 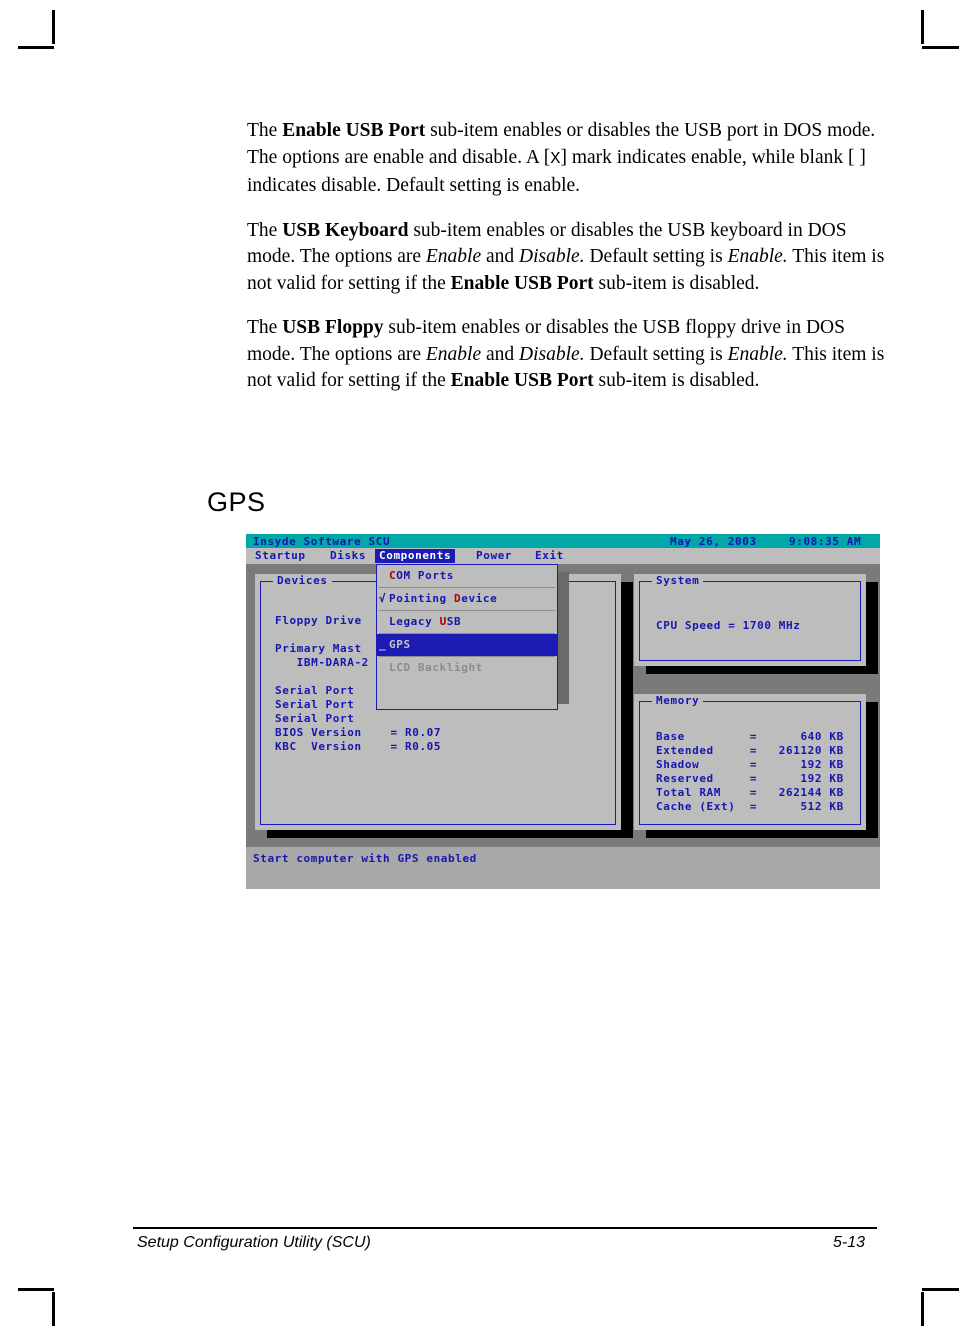 What do you see at coordinates (750, 792) in the screenshot?
I see `memory-row-total-ram: Total RAM = 262144 KB` at bounding box center [750, 792].